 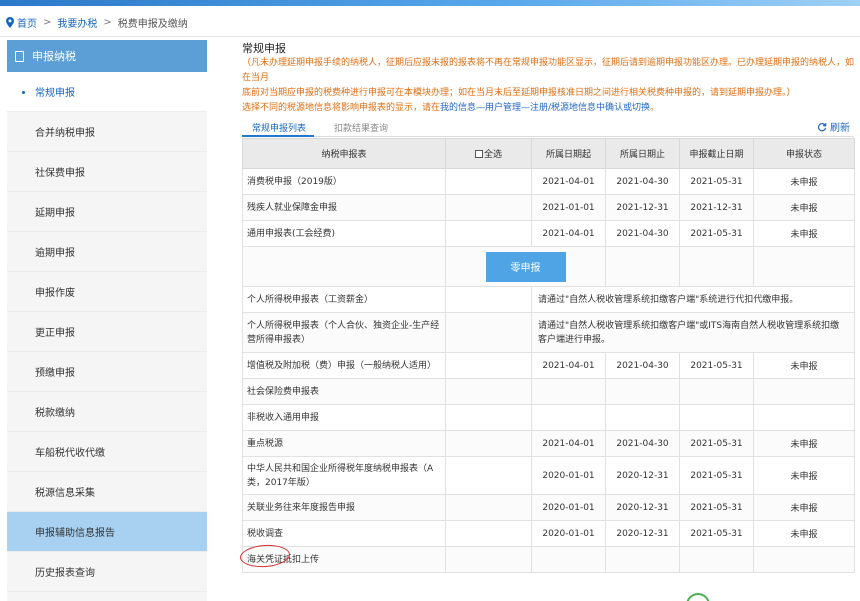 I want to click on header-select-all: 全选, so click(x=489, y=154).